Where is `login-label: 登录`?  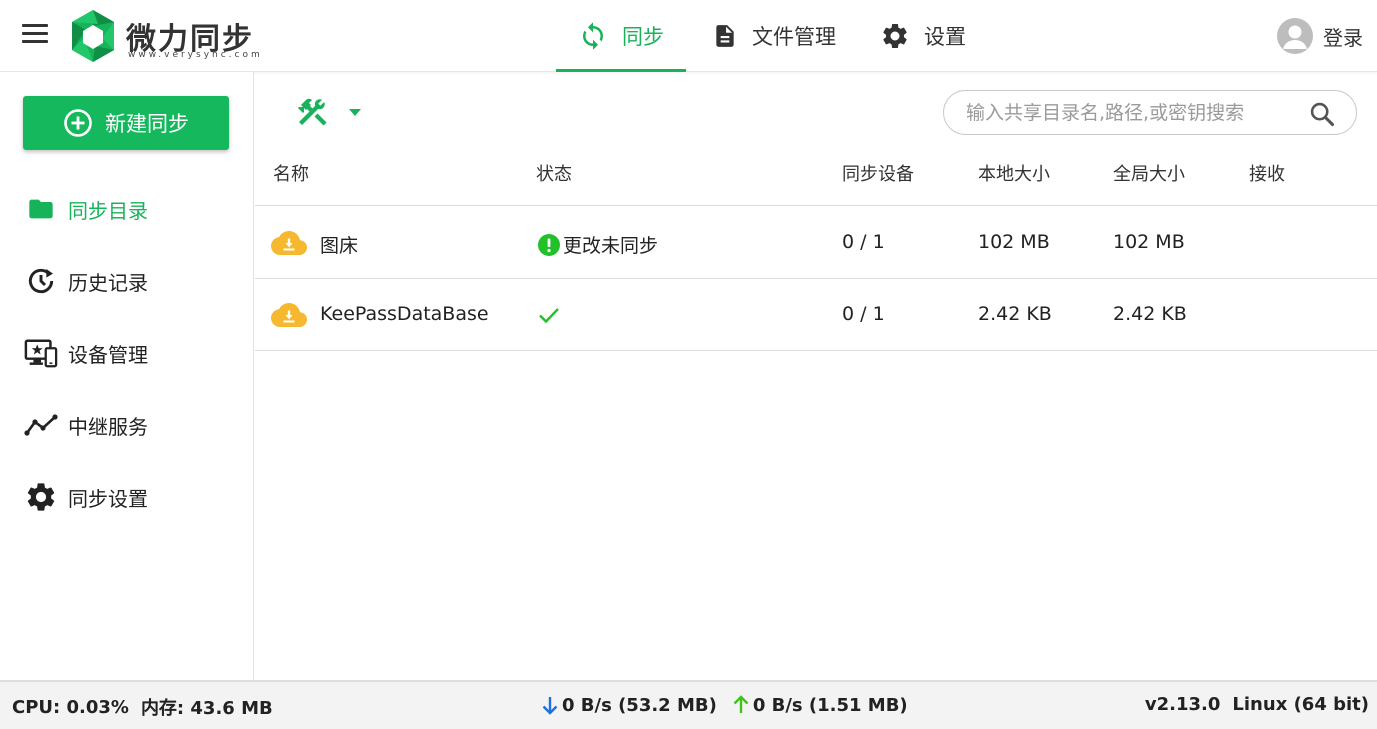 login-label: 登录 is located at coordinates (1343, 37).